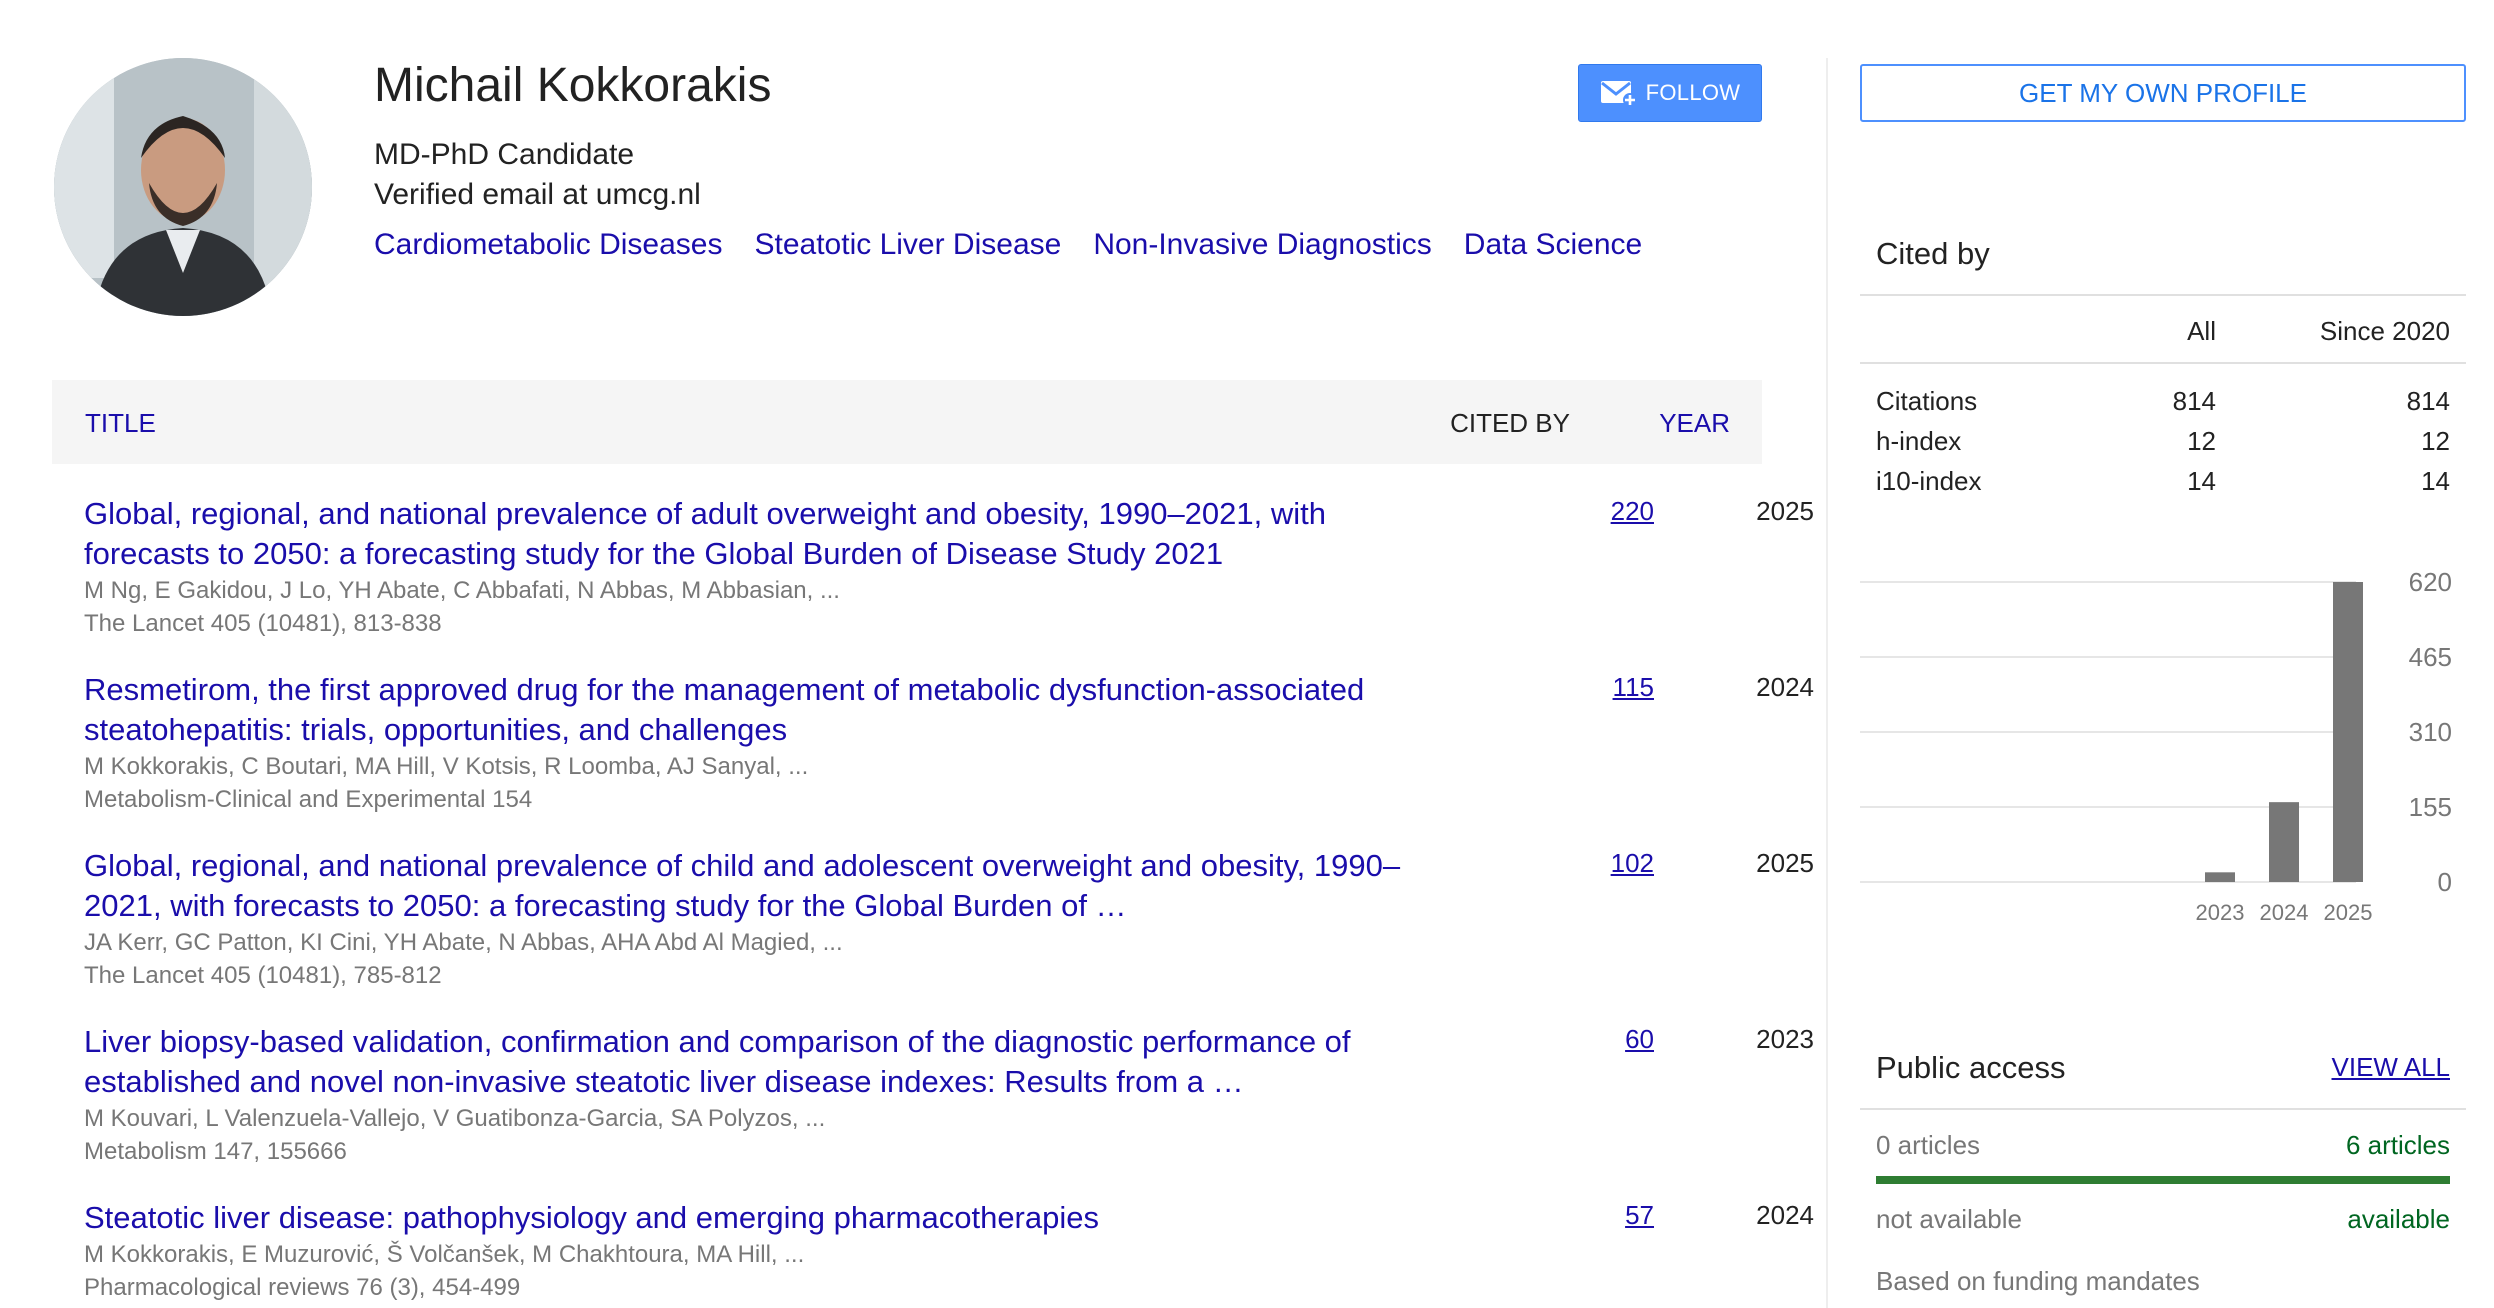 This screenshot has width=2494, height=1308. Describe the element at coordinates (907, 422) in the screenshot. I see `articles-table-header: TITLE CITED BY YEAR` at that location.